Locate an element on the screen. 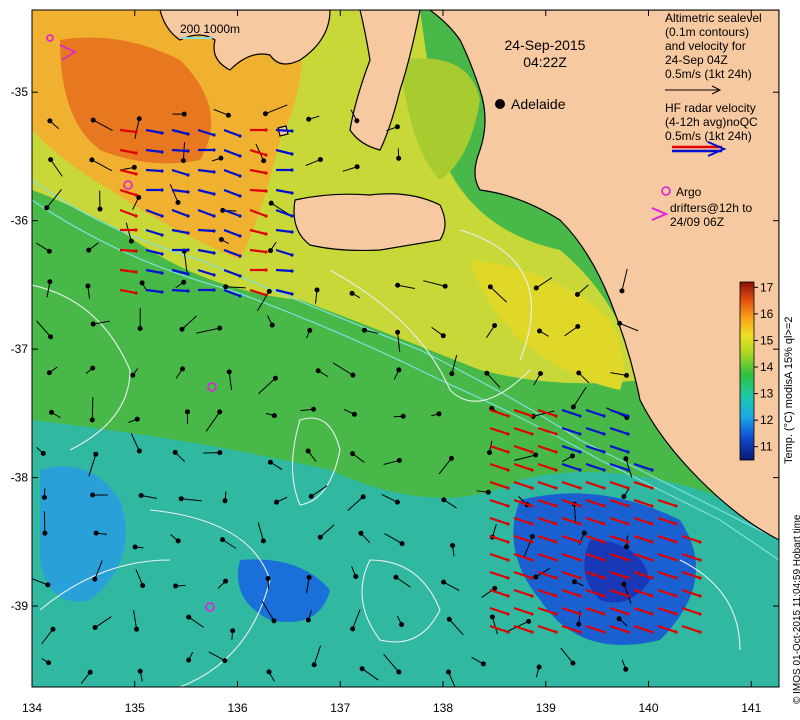 Image resolution: width=800 pixels, height=720 pixels. depth-contour-key: 200 1000m is located at coordinates (210, 29).